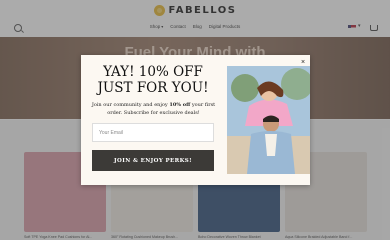  I want to click on popup-title: YAY! 10% OFF JUST FOR YOU!, so click(153, 80).